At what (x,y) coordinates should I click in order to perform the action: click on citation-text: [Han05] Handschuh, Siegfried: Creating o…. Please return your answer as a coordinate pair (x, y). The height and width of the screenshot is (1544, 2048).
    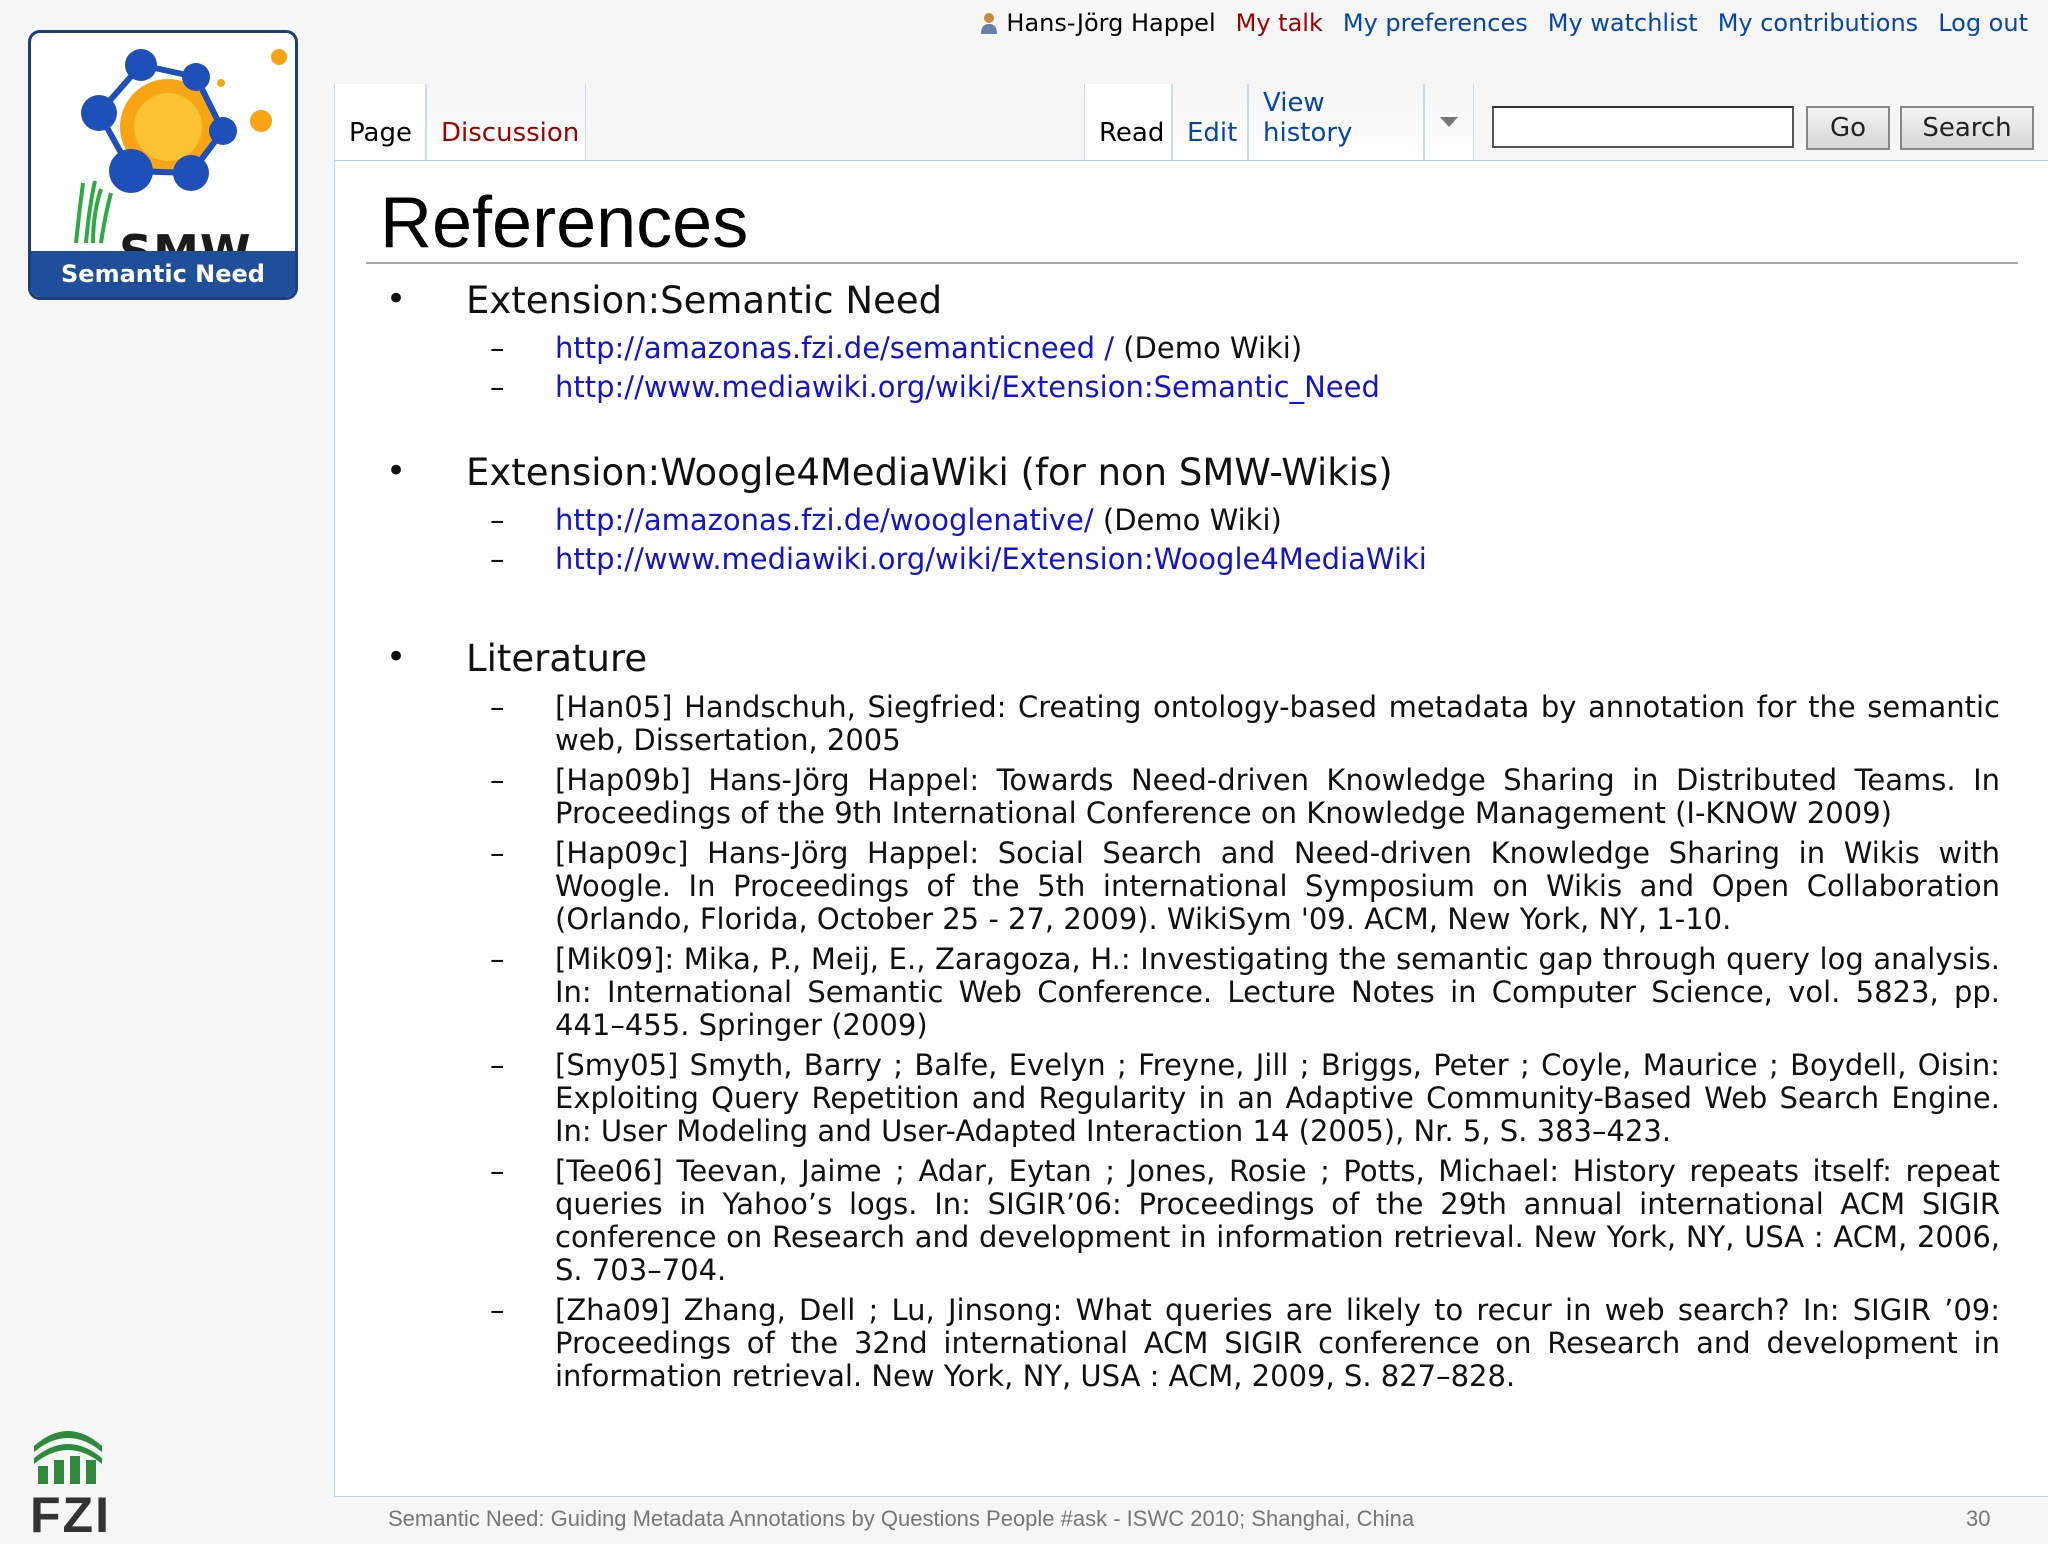
    Looking at the image, I should click on (1277, 723).